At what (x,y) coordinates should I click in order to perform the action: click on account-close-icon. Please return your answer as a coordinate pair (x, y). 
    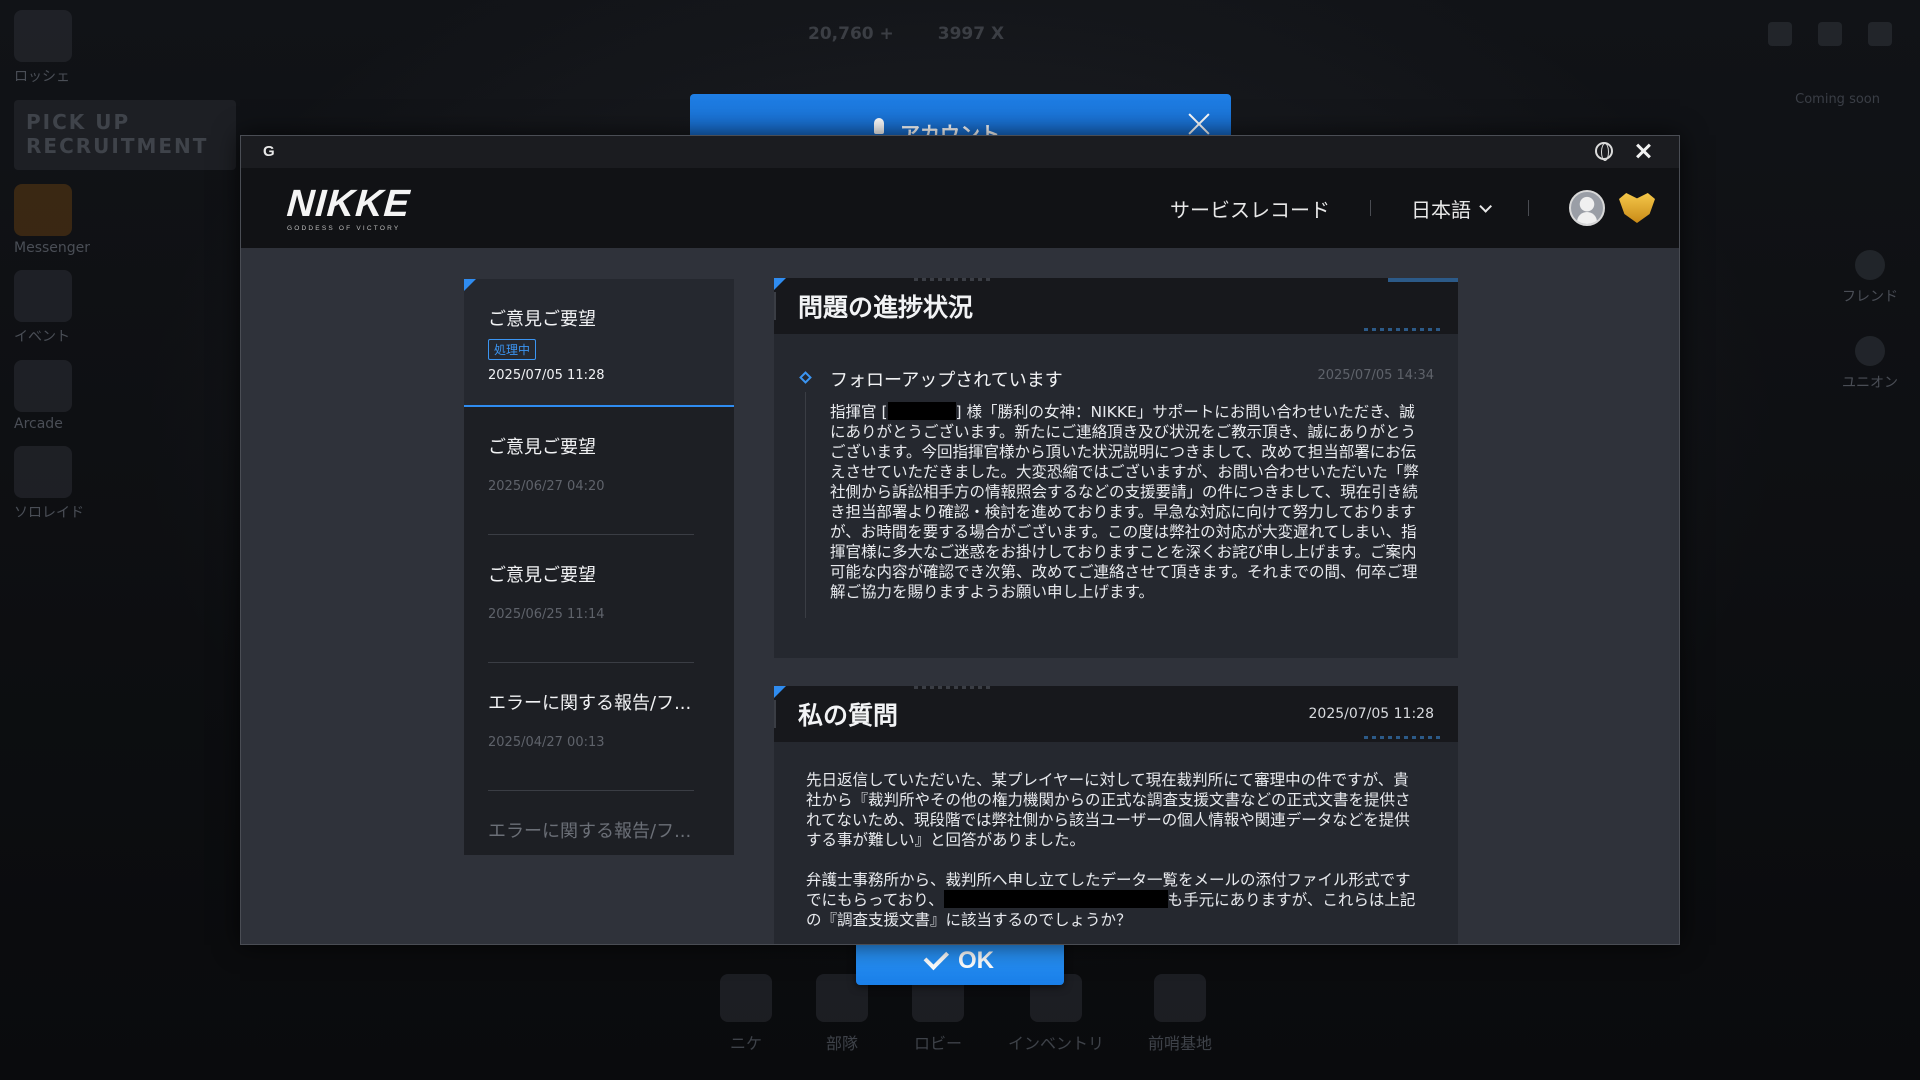
    Looking at the image, I should click on (1199, 124).